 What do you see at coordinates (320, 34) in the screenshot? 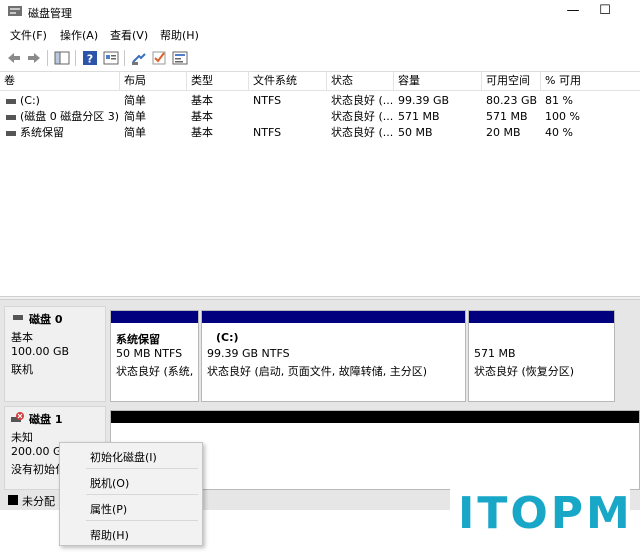
I see `menu-bar: 文件(F) 操作(A) 查看(V) 帮助(H)` at bounding box center [320, 34].